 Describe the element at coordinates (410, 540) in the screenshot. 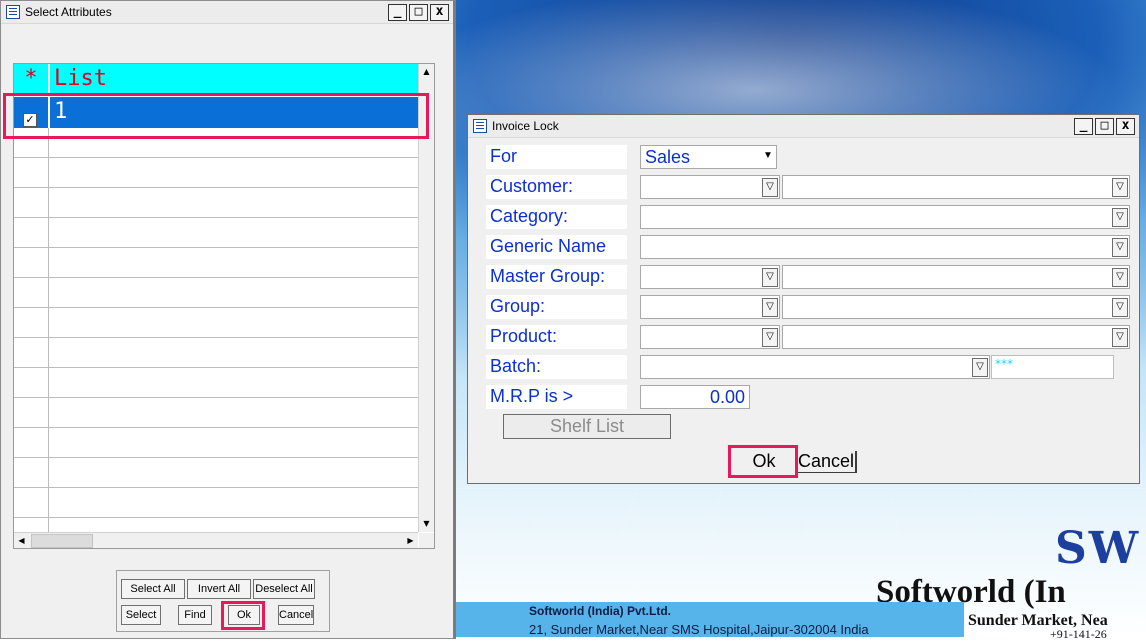

I see `scroll-right-icon: ▶` at that location.